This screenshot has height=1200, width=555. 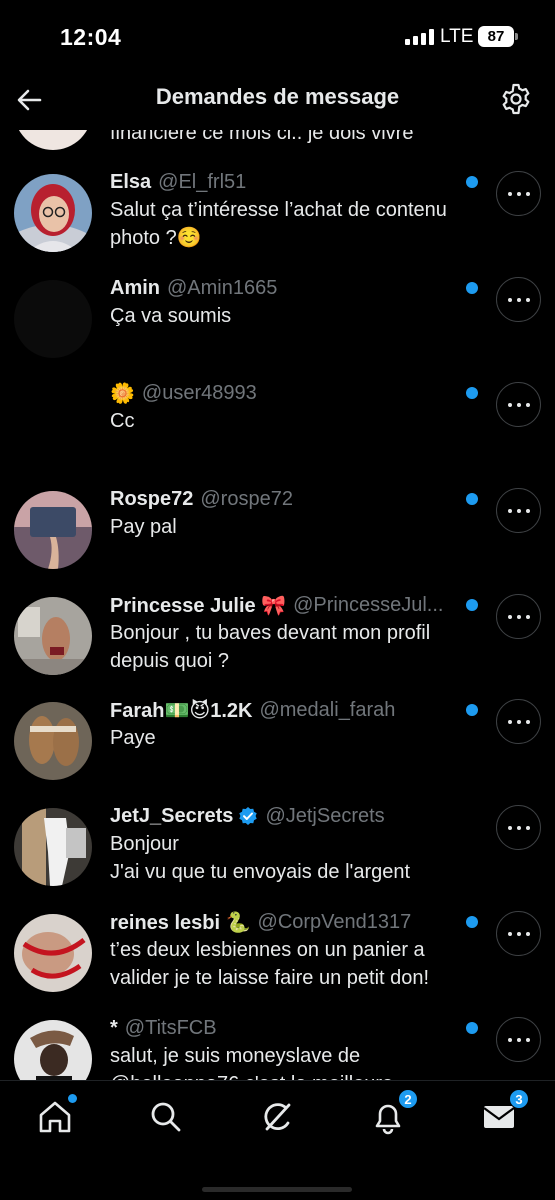 What do you see at coordinates (334, 921) in the screenshot?
I see `sender-handle: @CorpVend1317` at bounding box center [334, 921].